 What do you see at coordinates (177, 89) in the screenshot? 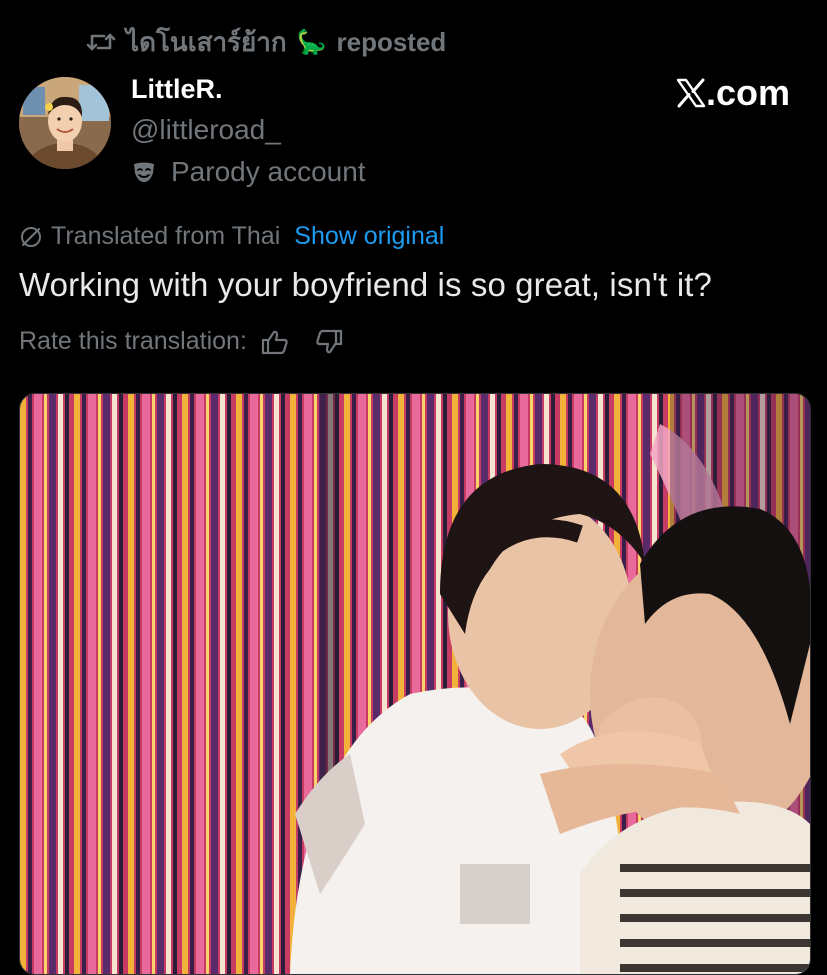
I see `author-display-name: LittleR.` at bounding box center [177, 89].